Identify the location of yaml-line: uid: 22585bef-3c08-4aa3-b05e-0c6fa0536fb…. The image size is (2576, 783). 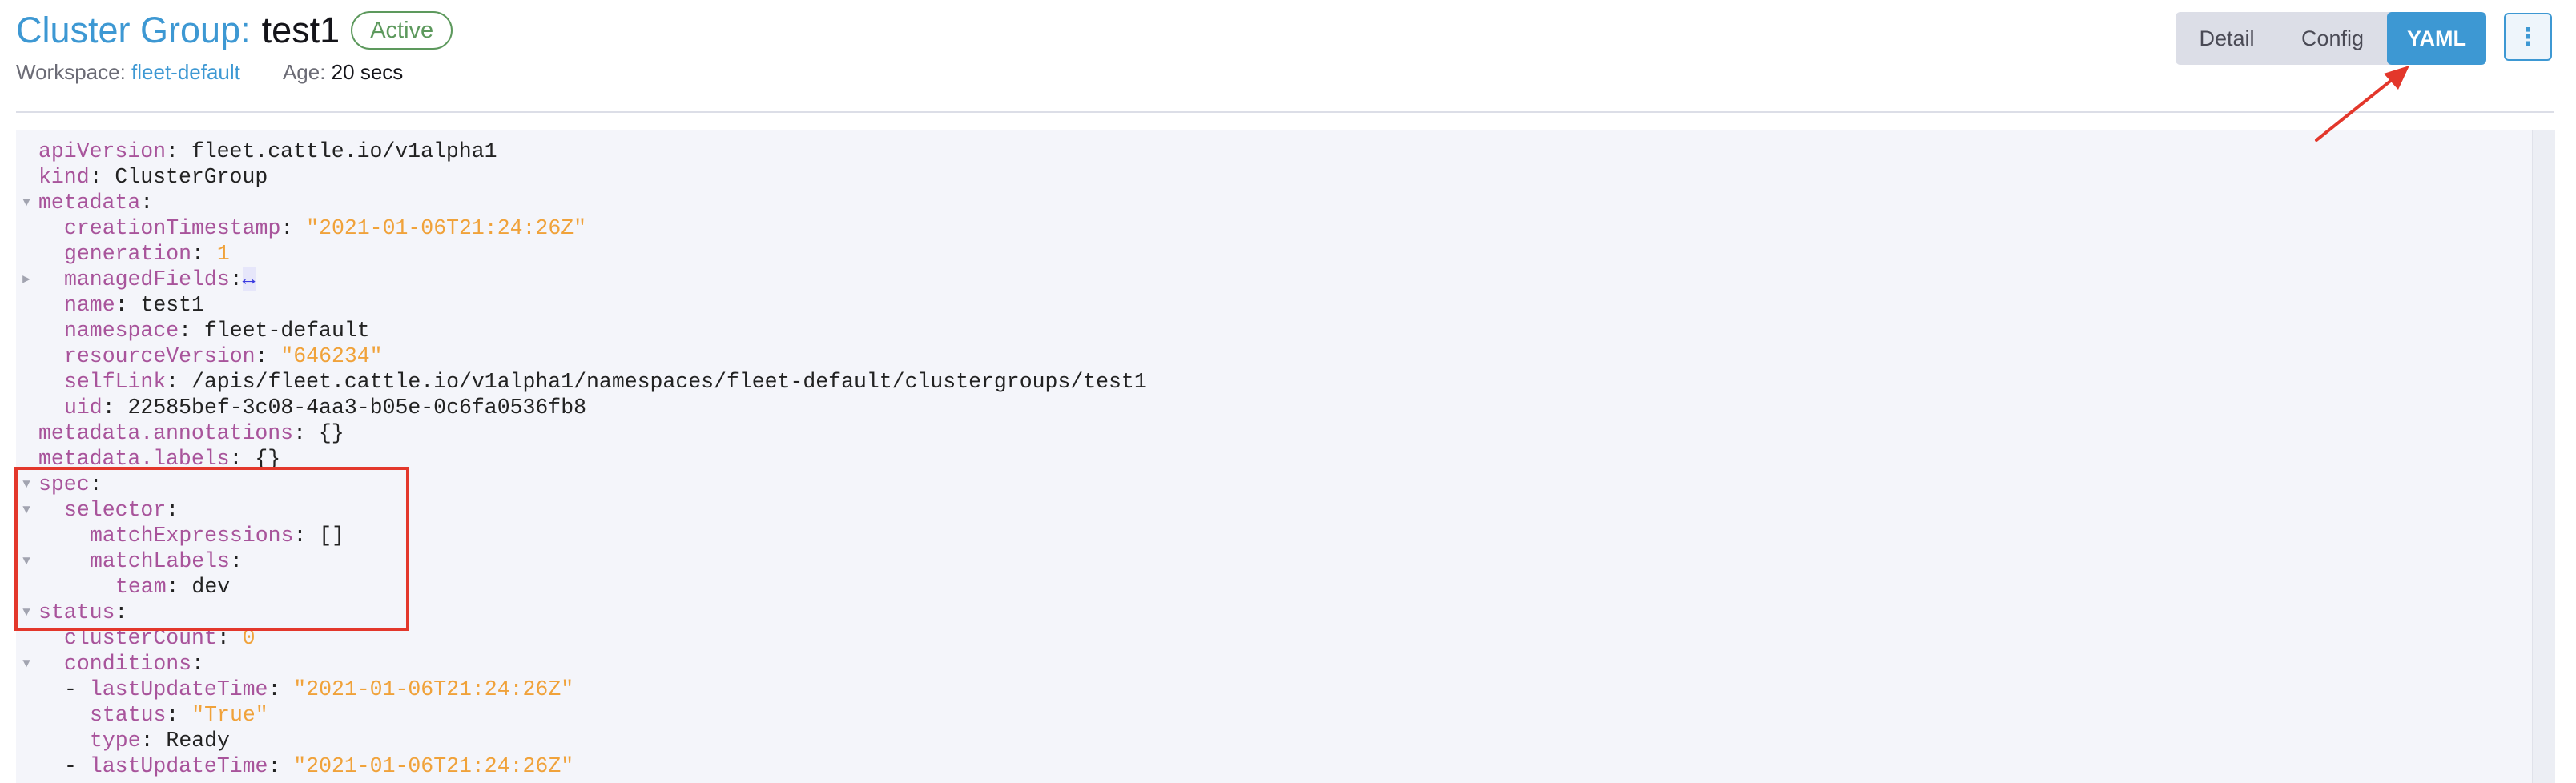
(1274, 408).